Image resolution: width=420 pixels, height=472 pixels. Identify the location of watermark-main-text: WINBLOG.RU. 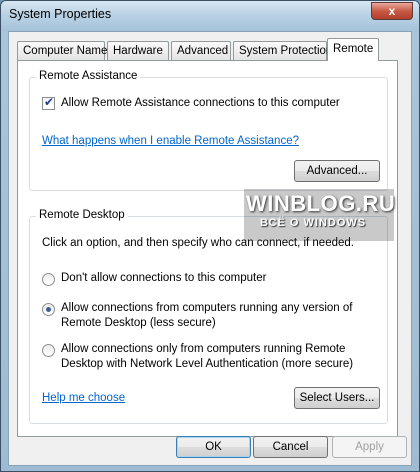
(321, 203).